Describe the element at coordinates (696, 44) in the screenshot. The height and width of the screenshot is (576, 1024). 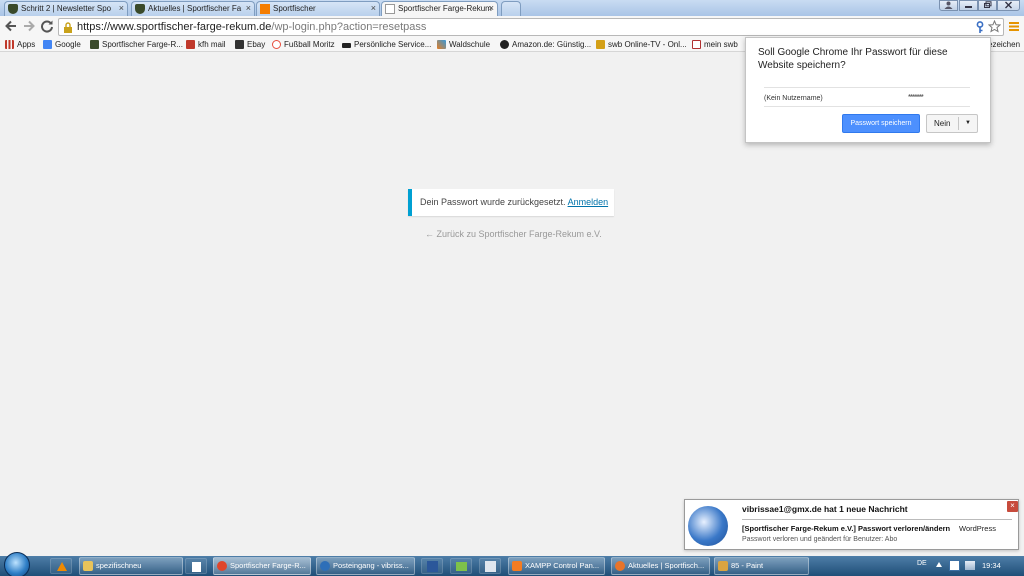
I see `swb-icon` at that location.